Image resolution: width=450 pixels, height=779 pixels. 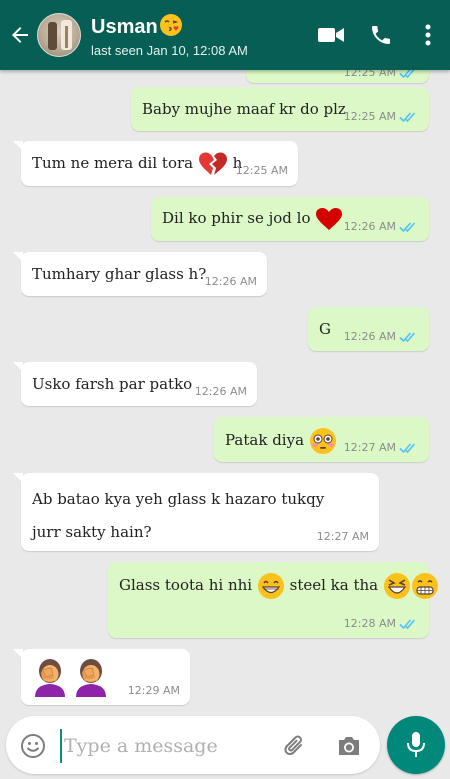 I want to click on emoji-icon, so click(x=33, y=746).